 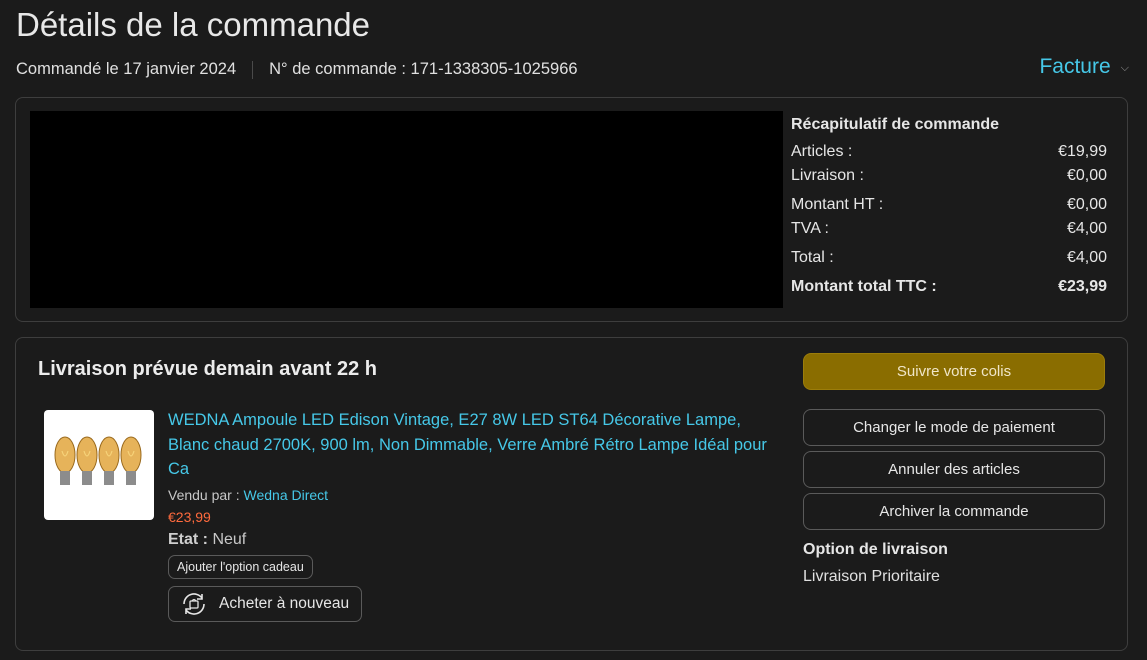 I want to click on buy-again-button: Acheter à nouveau, so click(x=265, y=603).